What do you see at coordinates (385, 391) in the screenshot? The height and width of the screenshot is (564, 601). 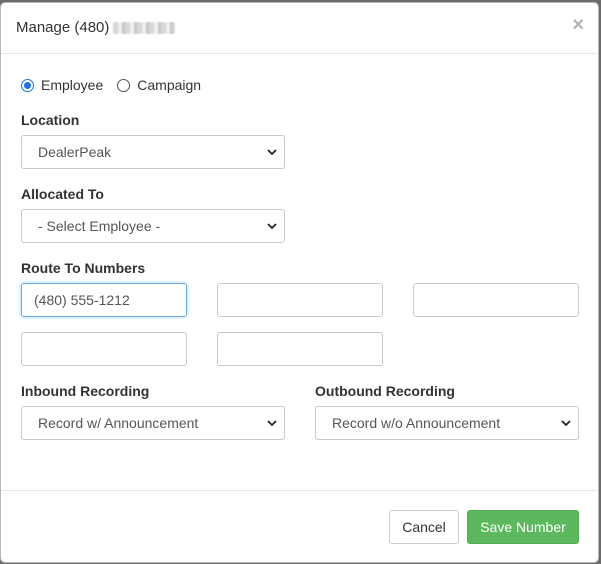 I see `outbound-recording-label: Outbound Recording` at bounding box center [385, 391].